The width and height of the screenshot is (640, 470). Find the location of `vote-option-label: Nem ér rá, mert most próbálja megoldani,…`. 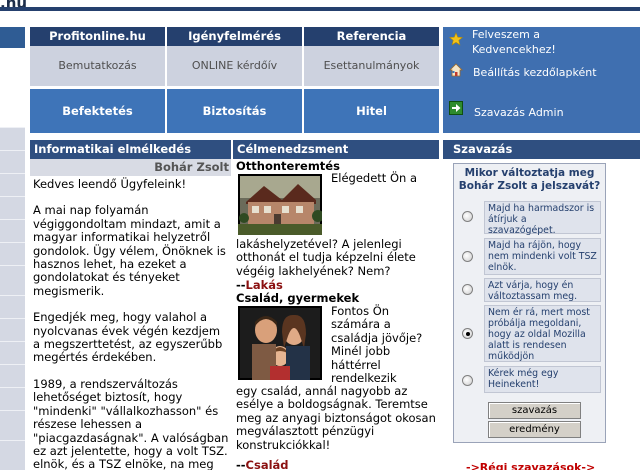

vote-option-label: Nem ér rá, mert most próbálja megoldani,… is located at coordinates (542, 333).